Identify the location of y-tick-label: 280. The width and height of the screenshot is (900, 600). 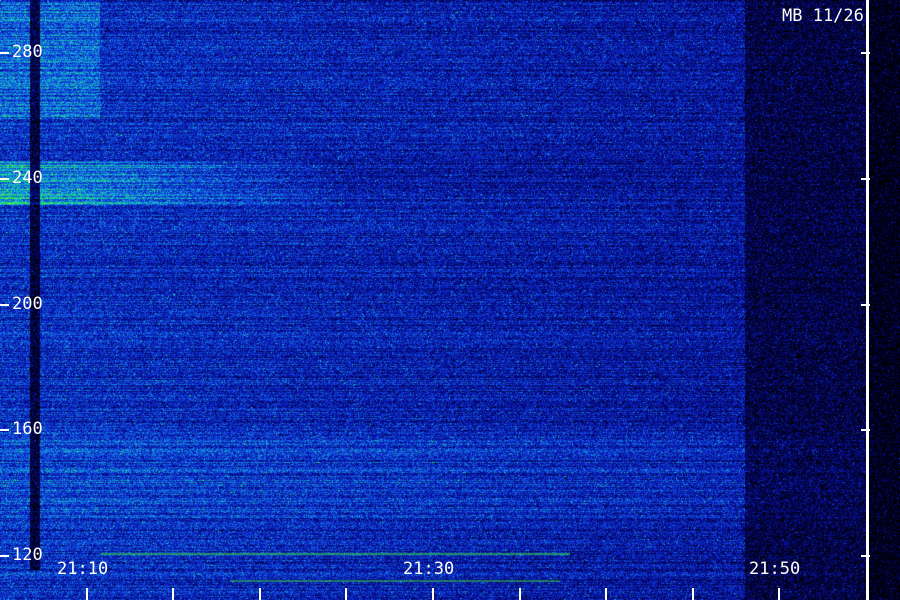
(27, 52).